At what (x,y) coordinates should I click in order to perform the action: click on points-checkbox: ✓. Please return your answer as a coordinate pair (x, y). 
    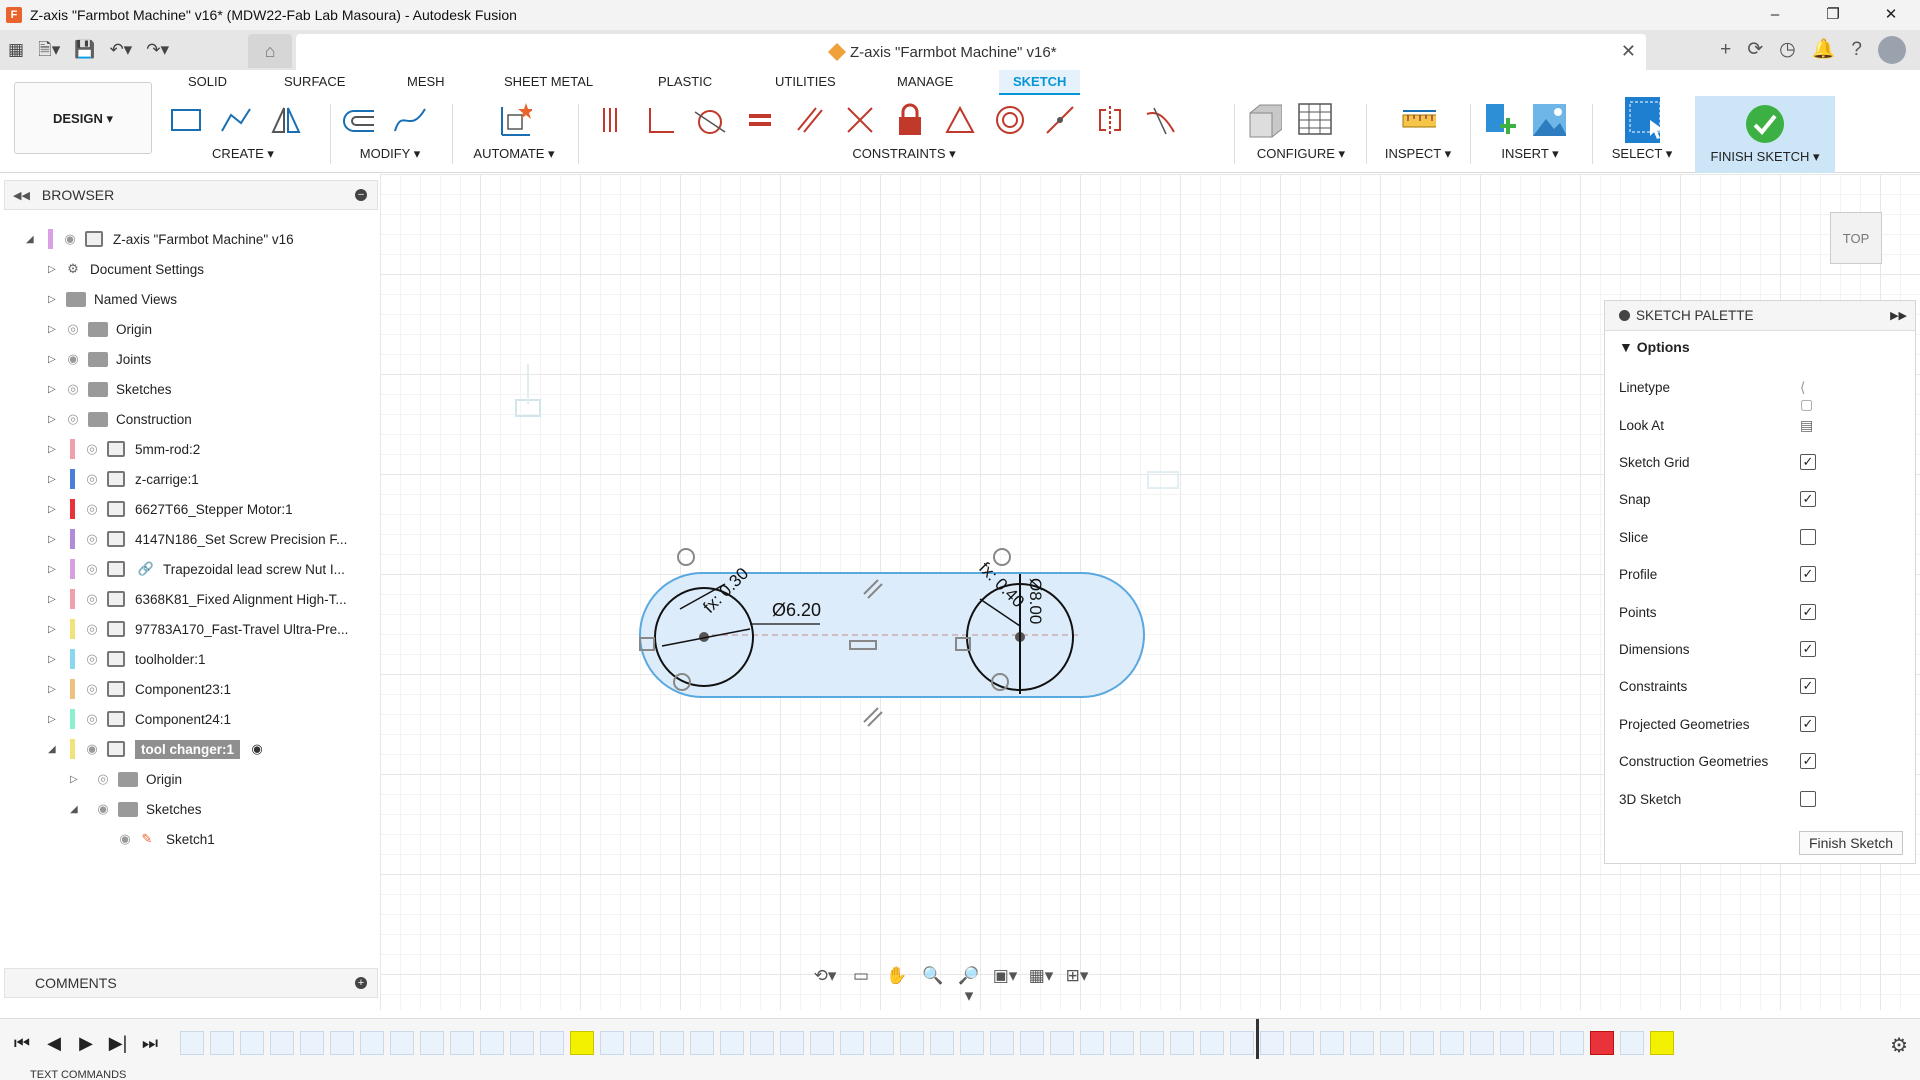
    Looking at the image, I should click on (1808, 612).